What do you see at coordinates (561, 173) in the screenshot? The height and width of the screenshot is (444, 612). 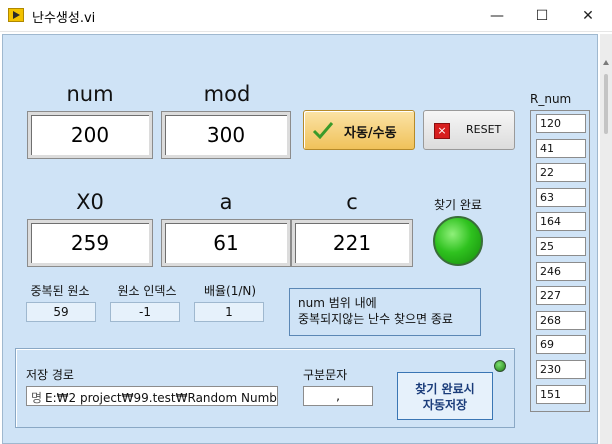 I see `r-num-element: 22` at bounding box center [561, 173].